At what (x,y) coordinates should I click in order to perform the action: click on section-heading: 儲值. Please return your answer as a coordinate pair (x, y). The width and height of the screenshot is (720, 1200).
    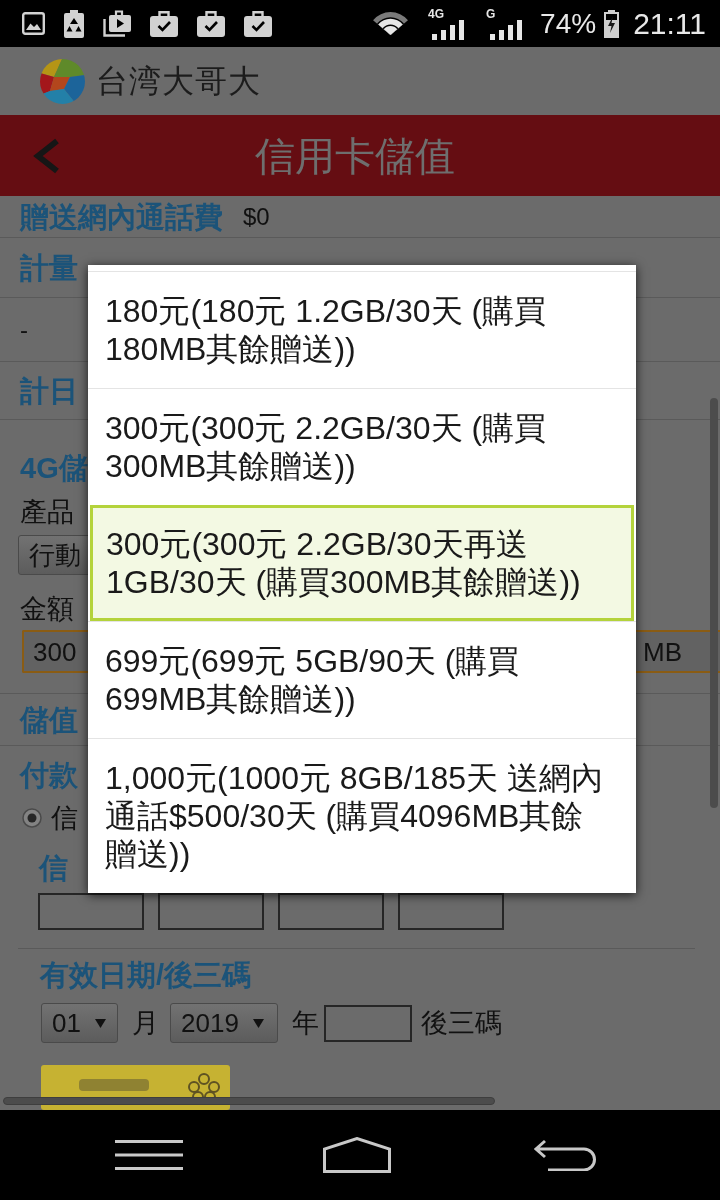
    Looking at the image, I should click on (49, 719).